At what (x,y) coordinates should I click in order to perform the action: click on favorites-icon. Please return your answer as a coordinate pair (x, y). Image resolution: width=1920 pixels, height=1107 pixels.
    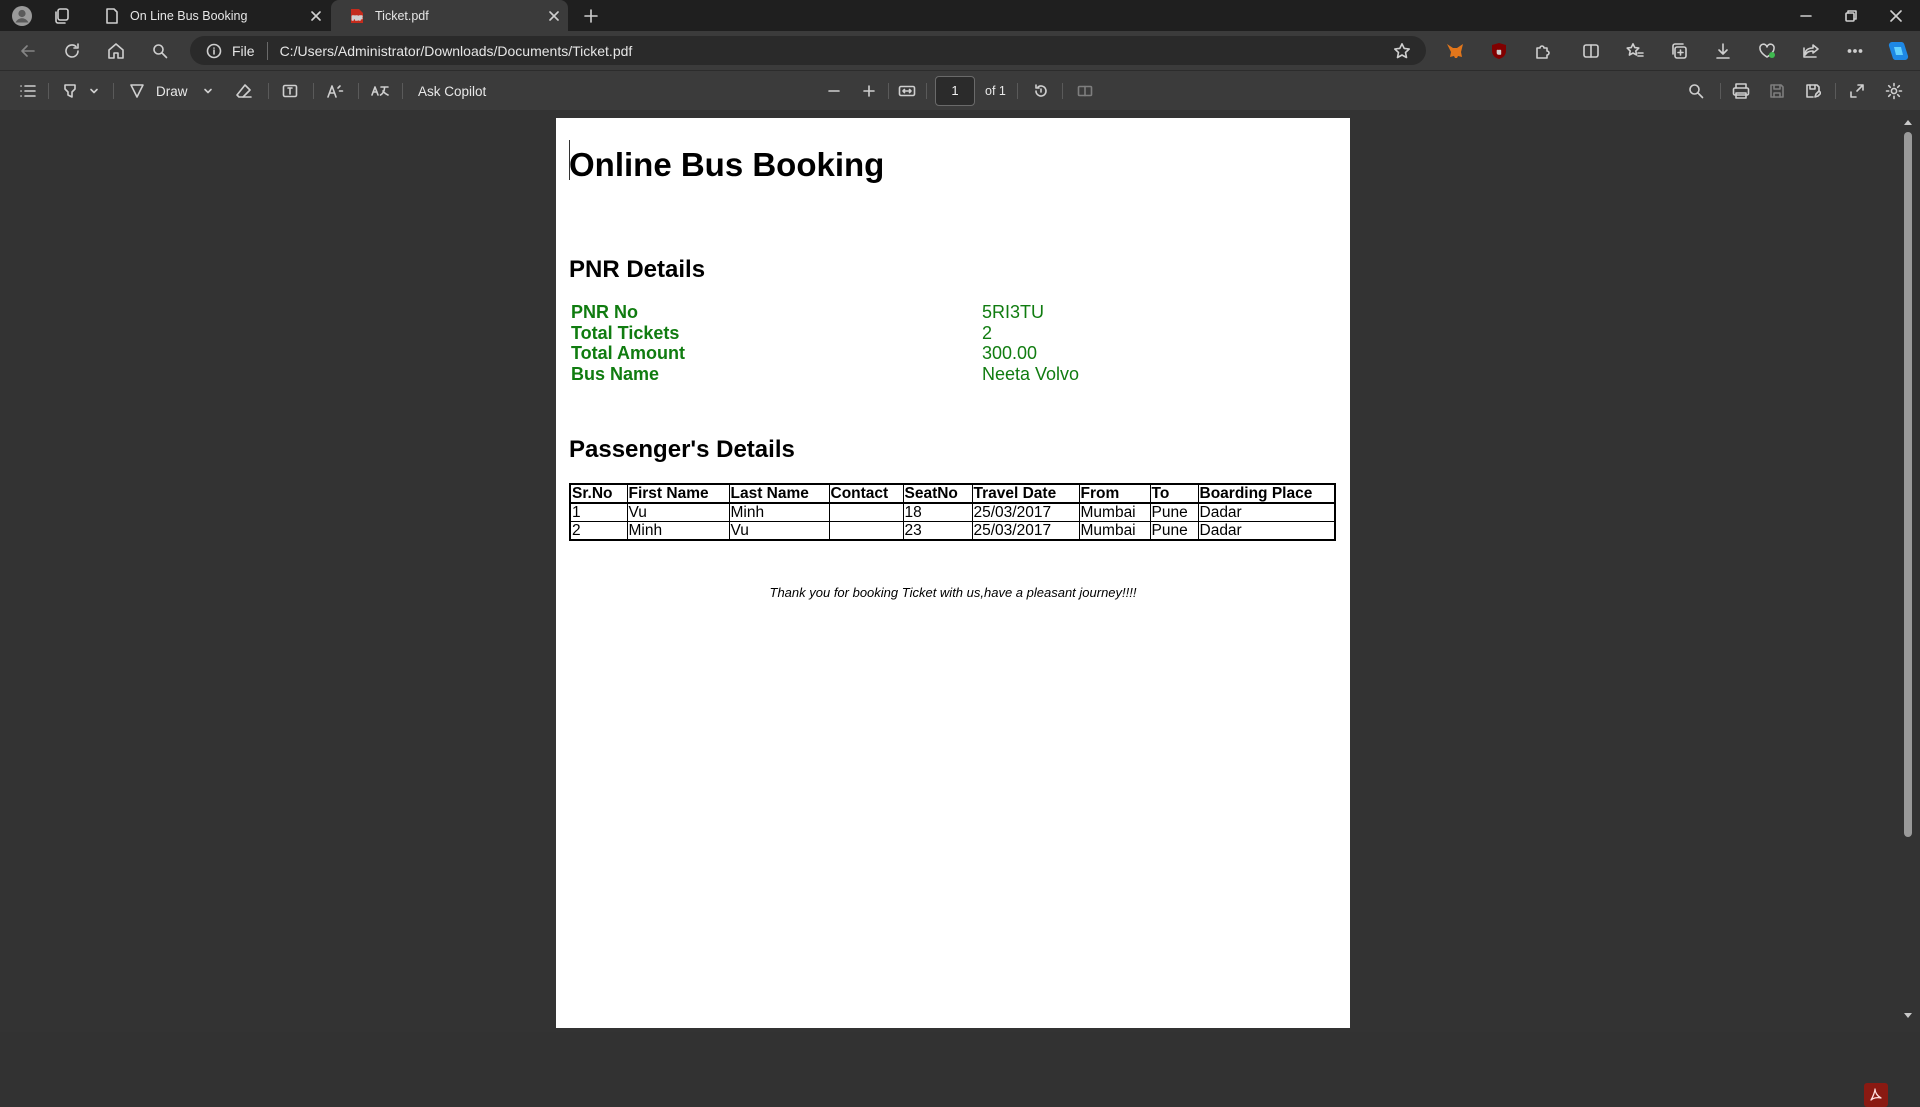
    Looking at the image, I should click on (1635, 51).